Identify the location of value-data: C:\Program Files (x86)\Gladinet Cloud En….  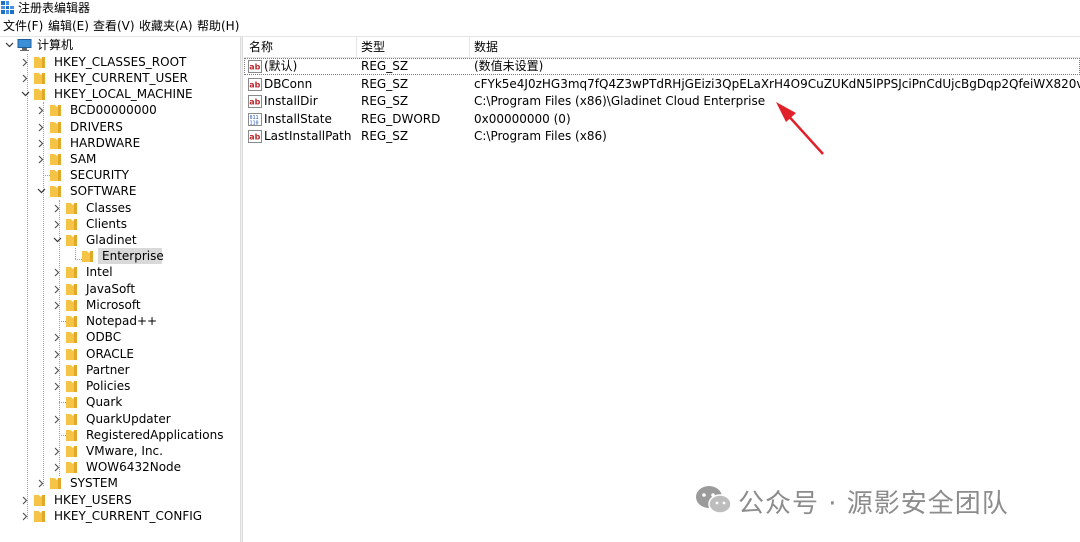
(620, 101).